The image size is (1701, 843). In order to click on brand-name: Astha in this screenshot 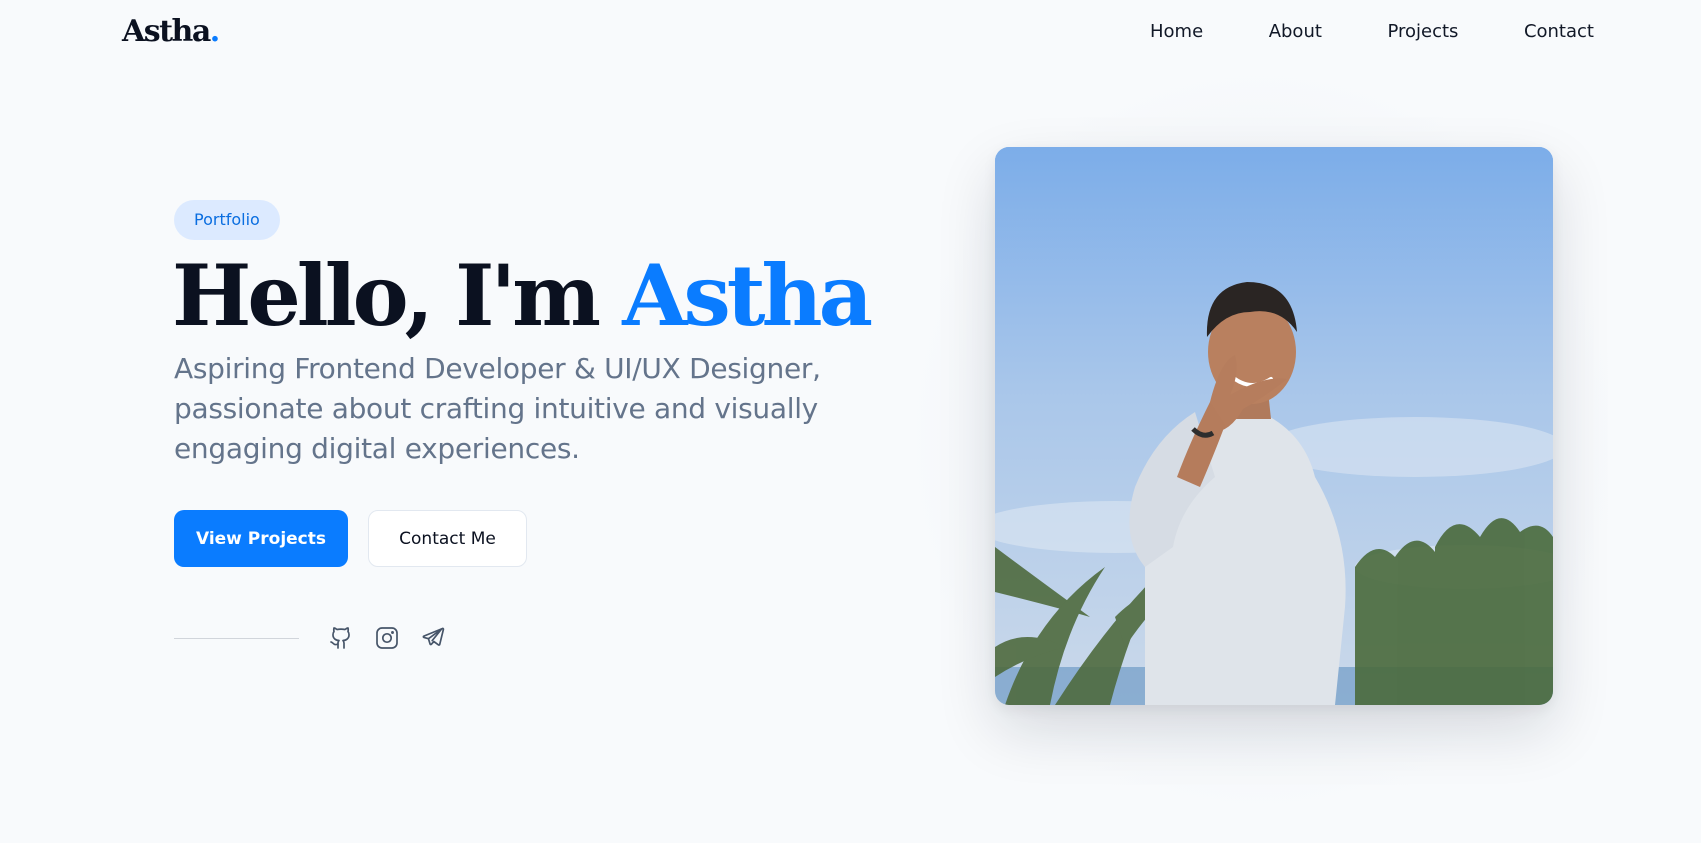, I will do `click(166, 31)`.